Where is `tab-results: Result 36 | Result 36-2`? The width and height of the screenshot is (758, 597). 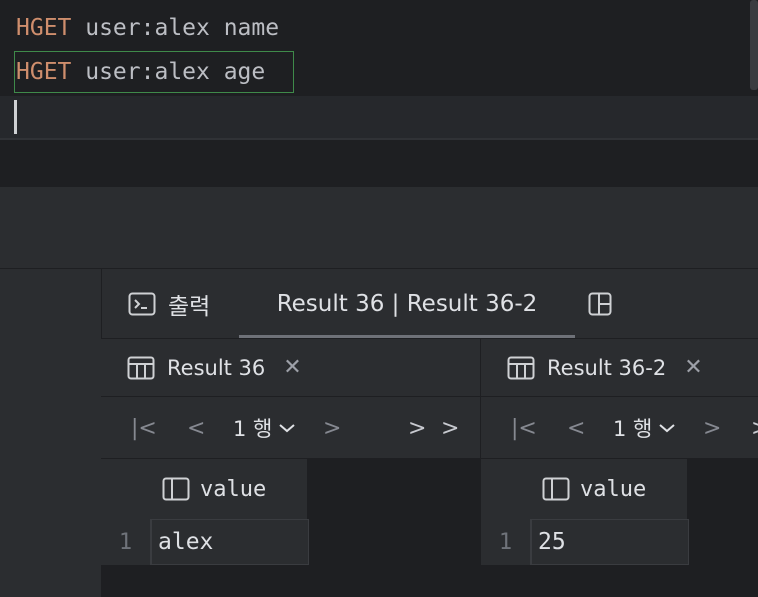
tab-results: Result 36 | Result 36-2 is located at coordinates (407, 304).